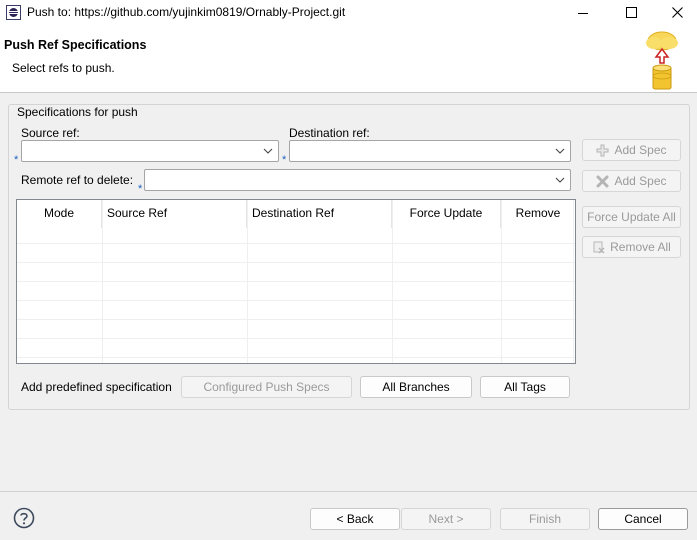 This screenshot has width=697, height=540. What do you see at coordinates (75, 45) in the screenshot?
I see `page-title: Push Ref Specifications` at bounding box center [75, 45].